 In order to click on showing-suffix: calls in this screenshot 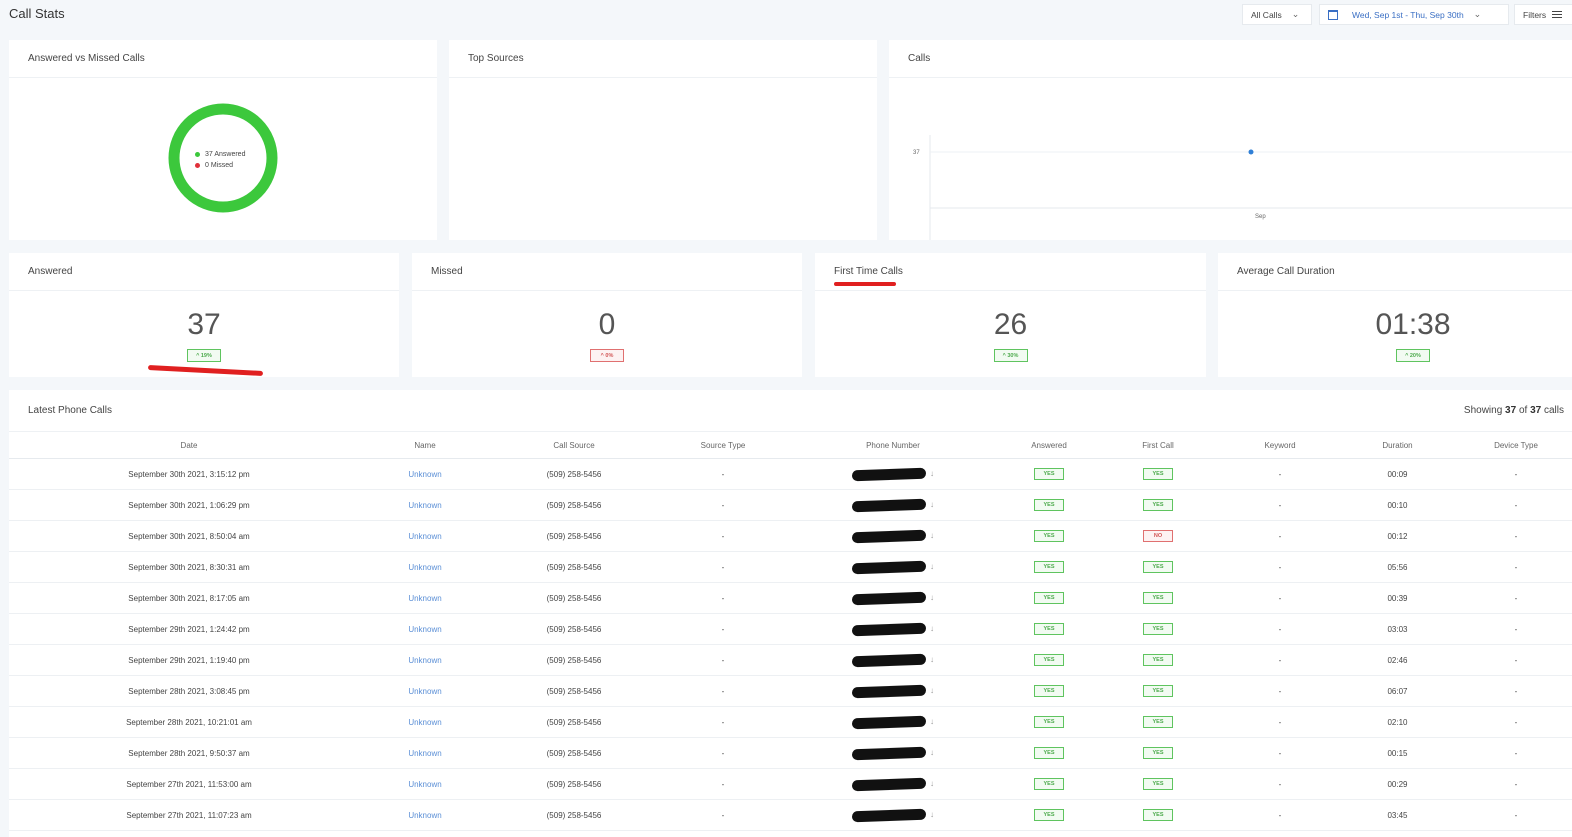, I will do `click(1553, 410)`.